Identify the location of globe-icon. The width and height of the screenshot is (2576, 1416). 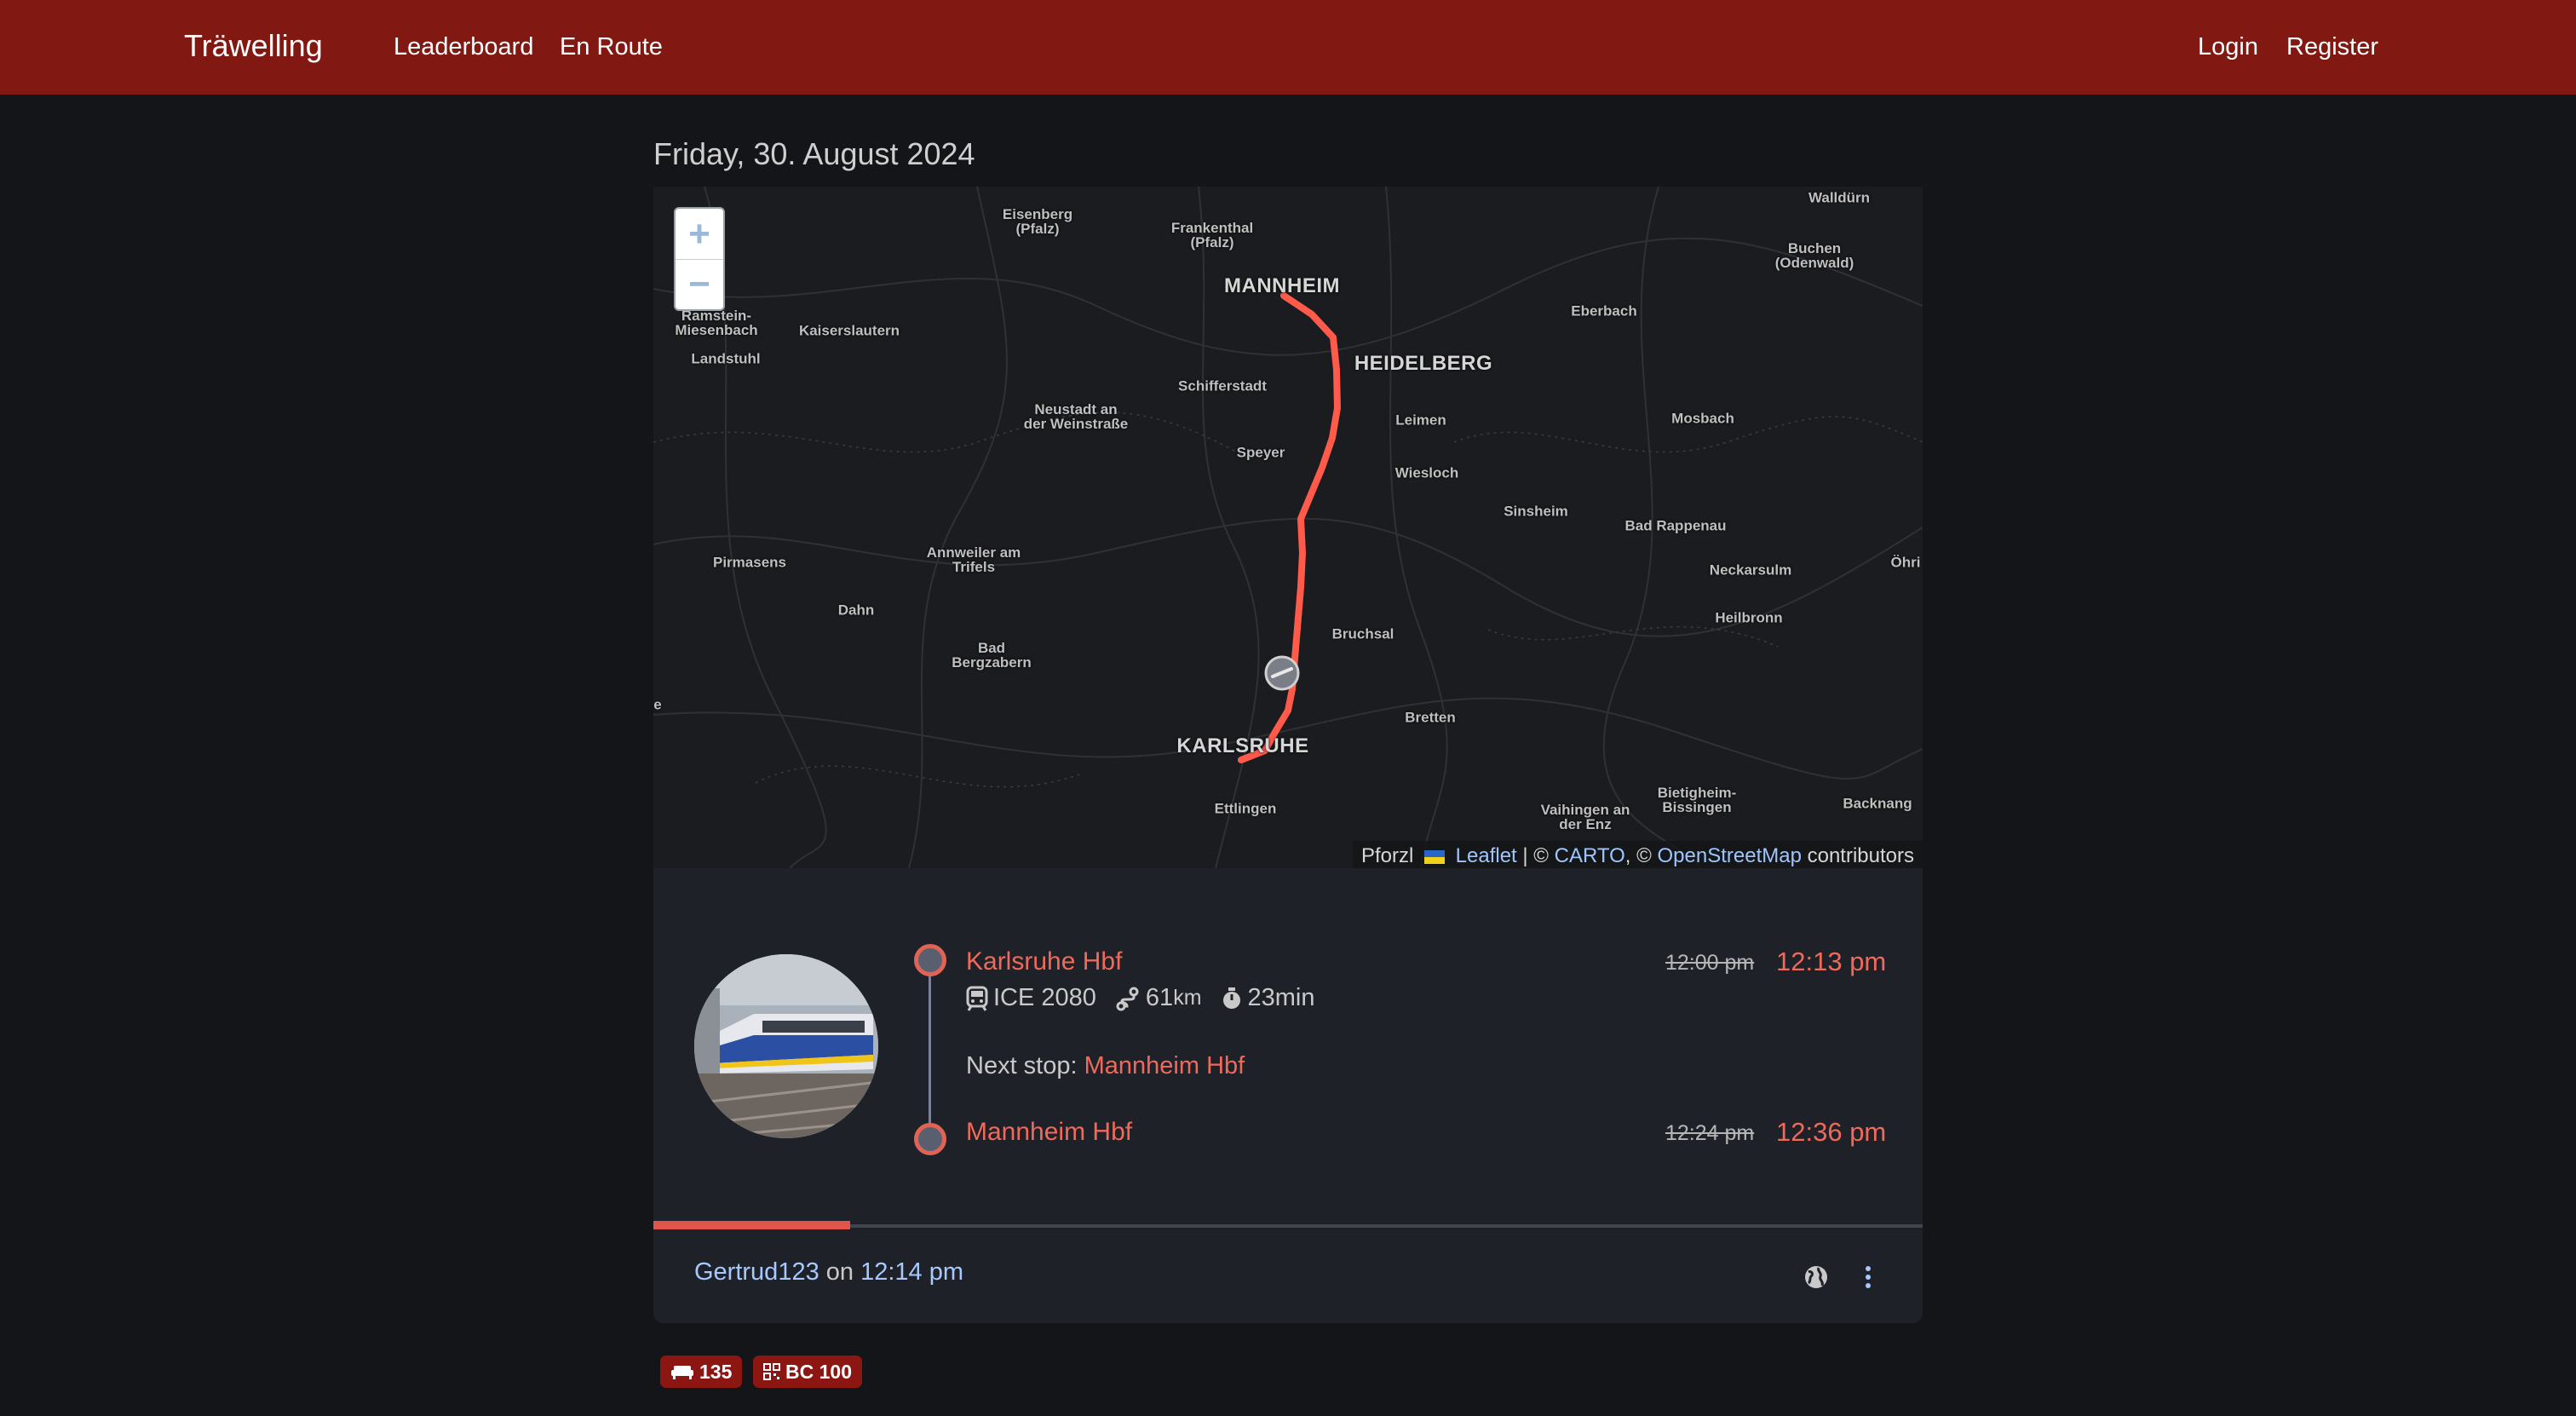
(1816, 1277).